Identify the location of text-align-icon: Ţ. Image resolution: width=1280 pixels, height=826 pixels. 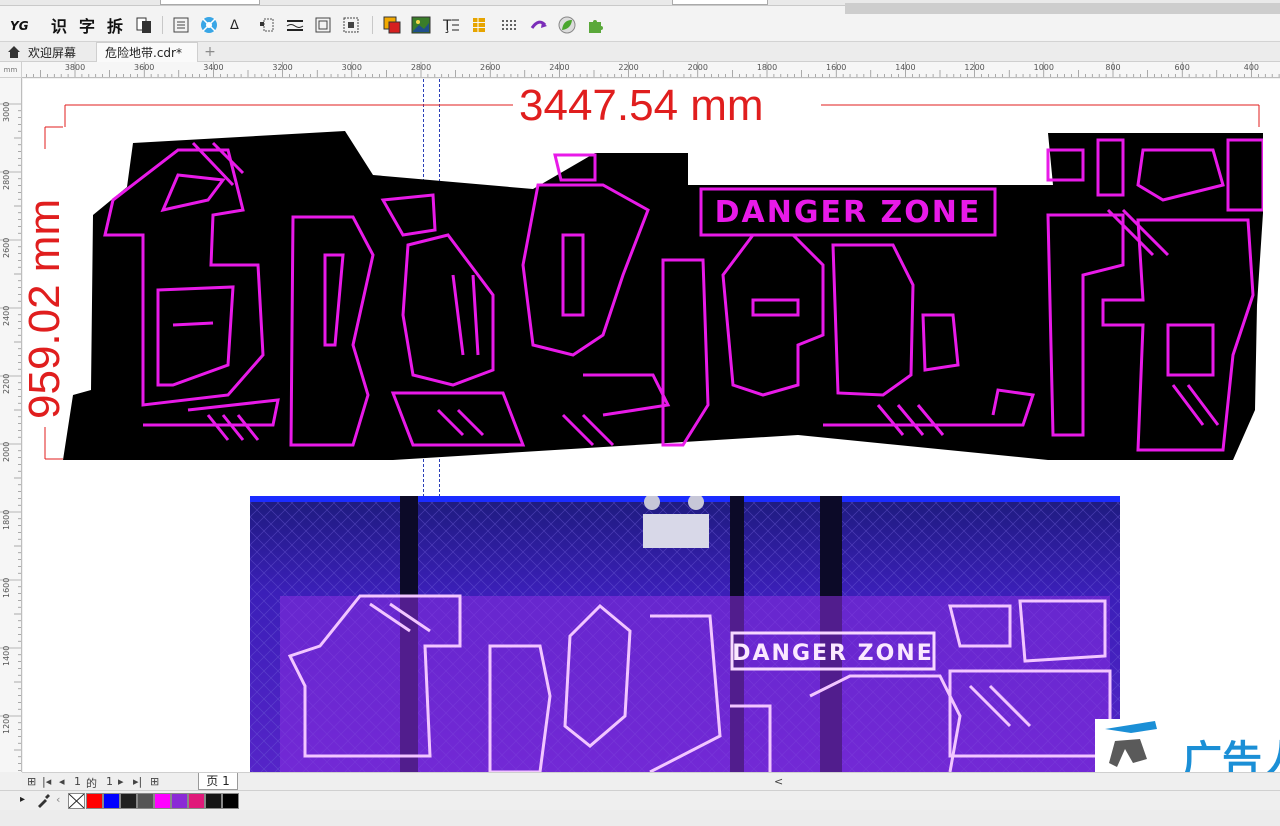
(451, 25).